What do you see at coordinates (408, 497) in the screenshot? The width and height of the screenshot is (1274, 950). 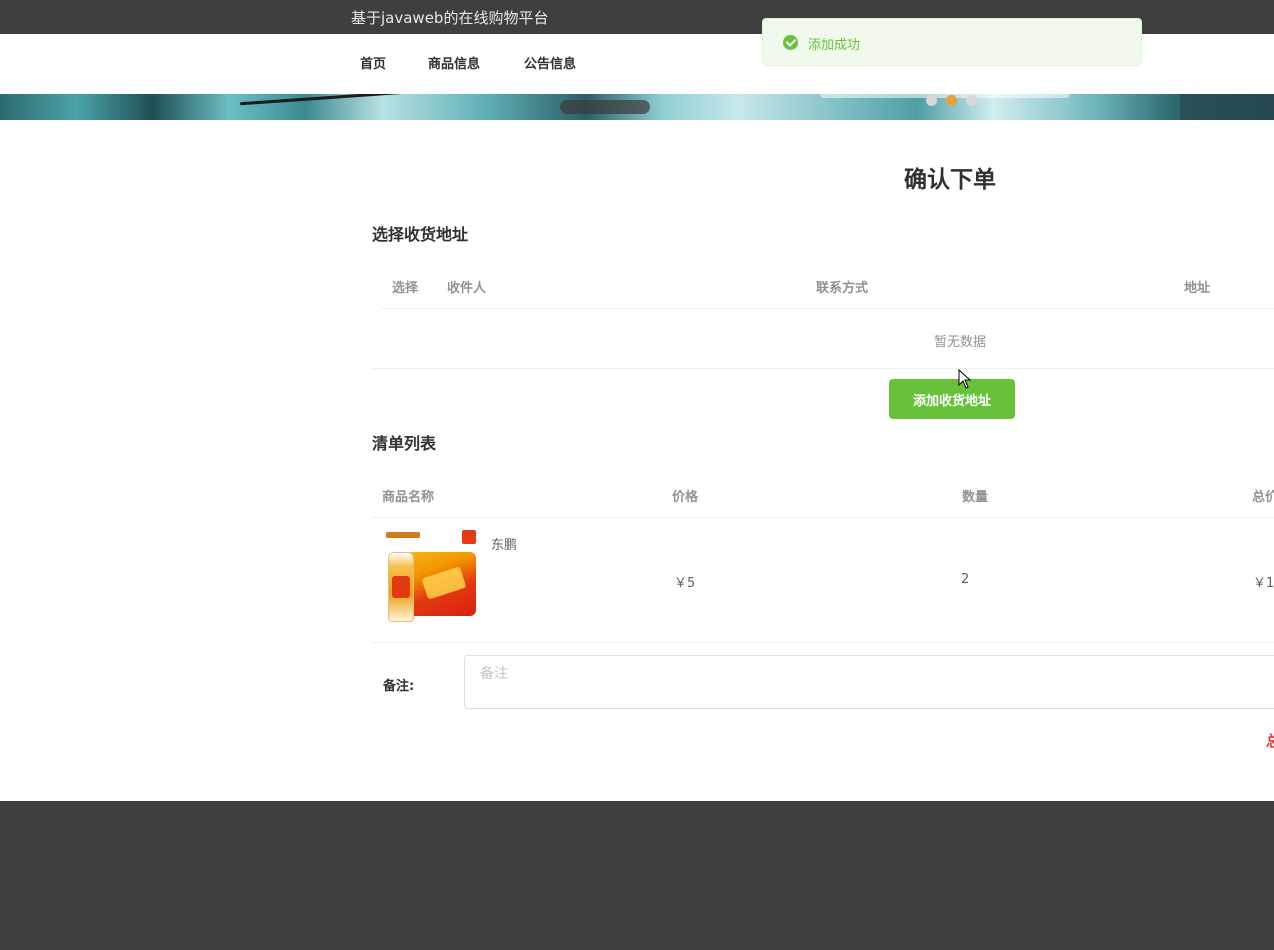 I see `cart-col-name: 商品名称` at bounding box center [408, 497].